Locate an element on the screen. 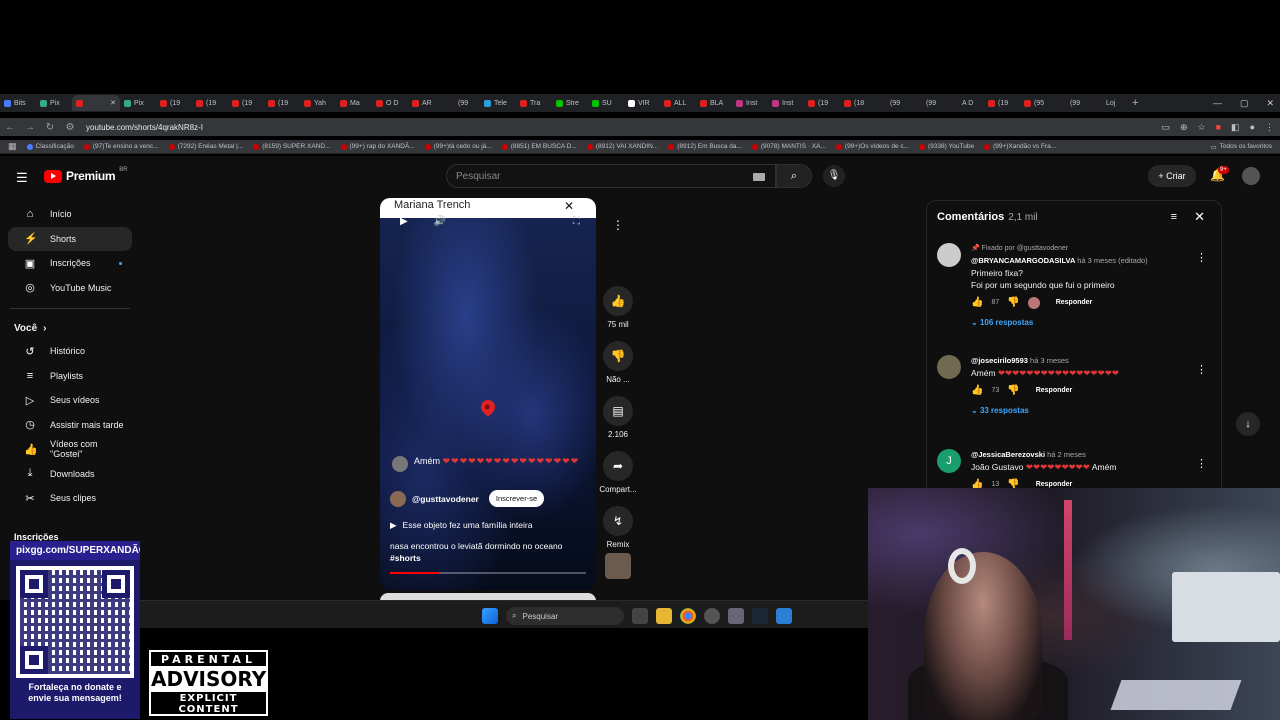 The height and width of the screenshot is (720, 1280). browser-tab: (18 is located at coordinates (858, 103).